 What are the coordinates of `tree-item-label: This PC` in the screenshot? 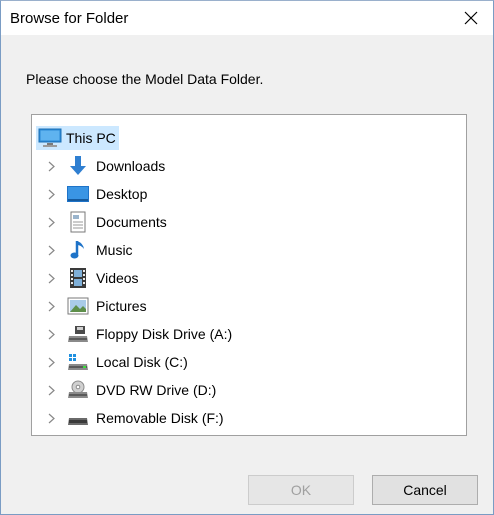 It's located at (91, 138).